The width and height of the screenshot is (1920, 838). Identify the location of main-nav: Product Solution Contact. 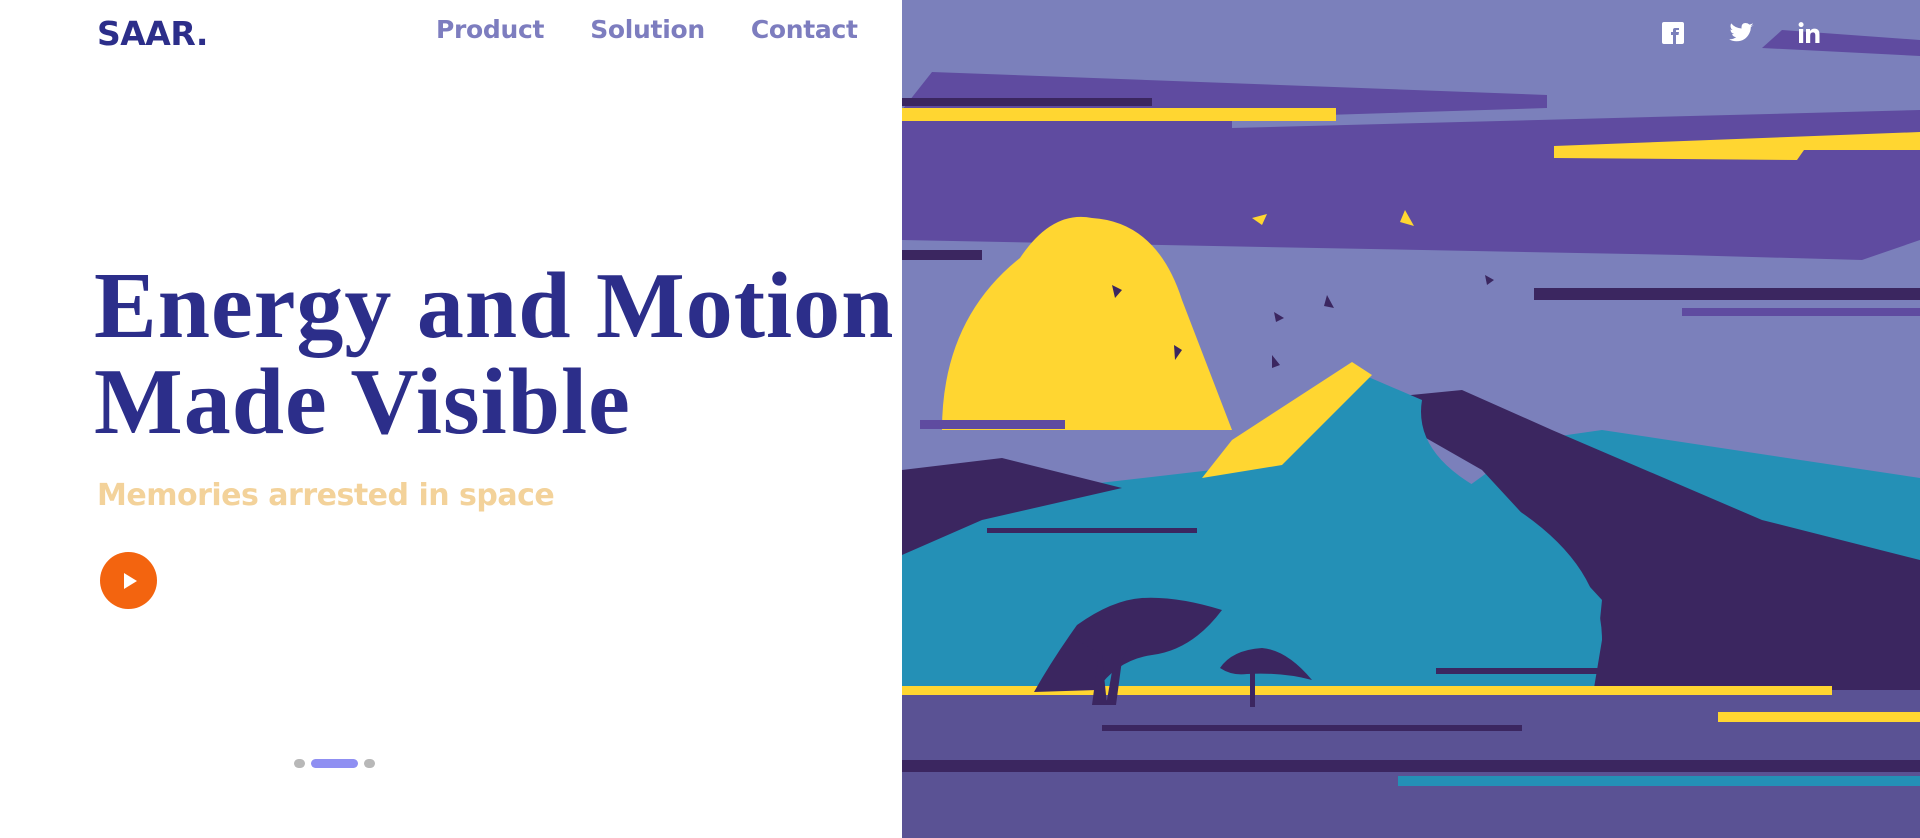
(647, 29).